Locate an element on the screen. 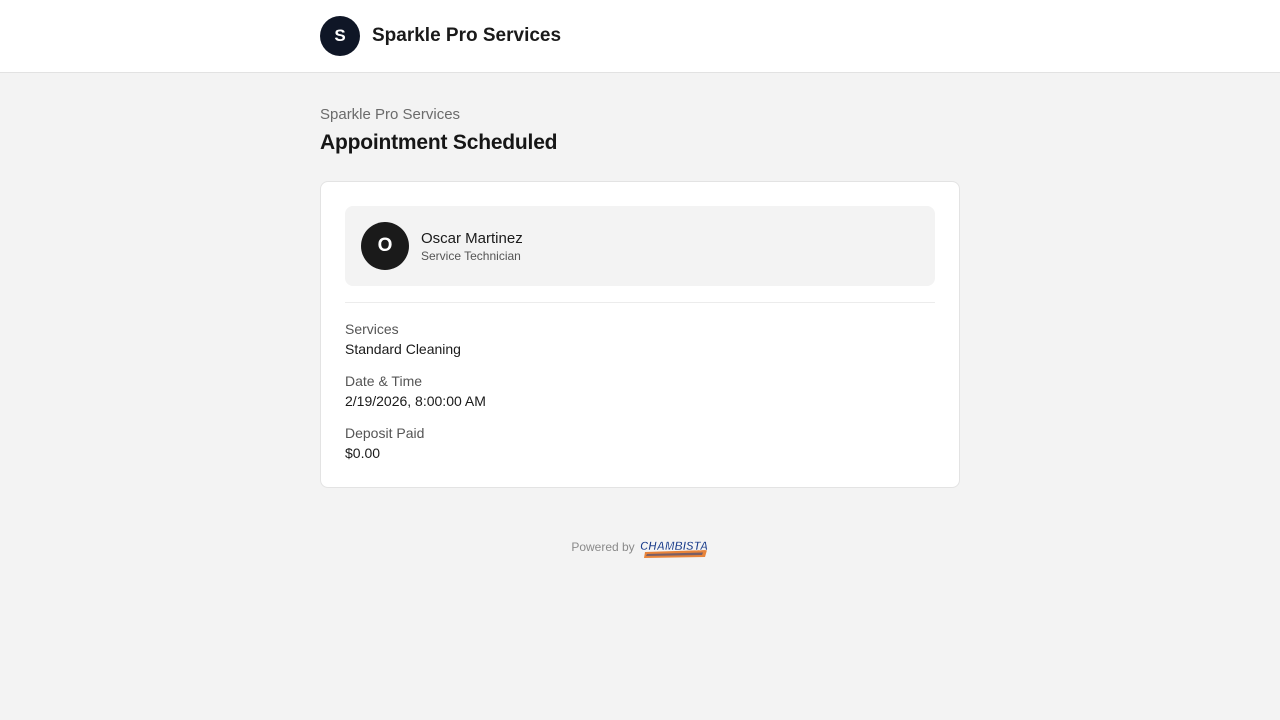 The height and width of the screenshot is (720, 1280). business-avatar: S is located at coordinates (340, 36).